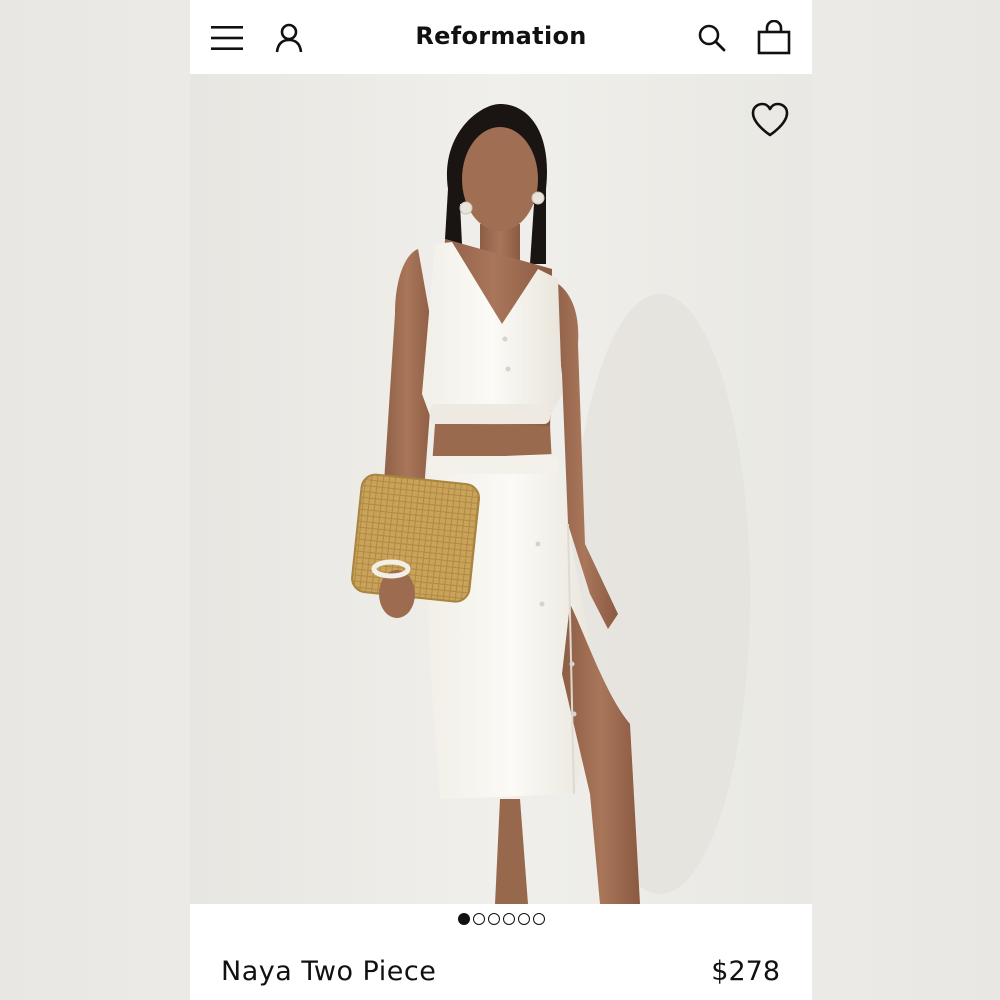 The width and height of the screenshot is (1000, 1000). What do you see at coordinates (770, 120) in the screenshot?
I see `wishlist-heart-icon` at bounding box center [770, 120].